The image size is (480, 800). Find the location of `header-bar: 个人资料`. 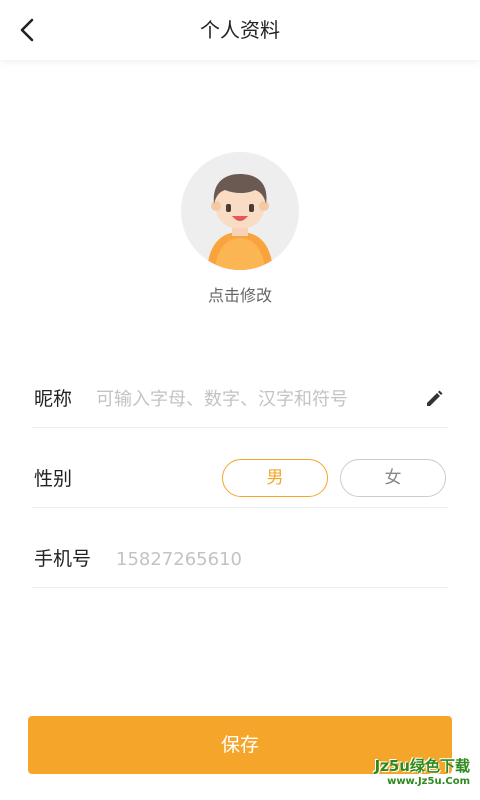

header-bar: 个人资料 is located at coordinates (240, 30).